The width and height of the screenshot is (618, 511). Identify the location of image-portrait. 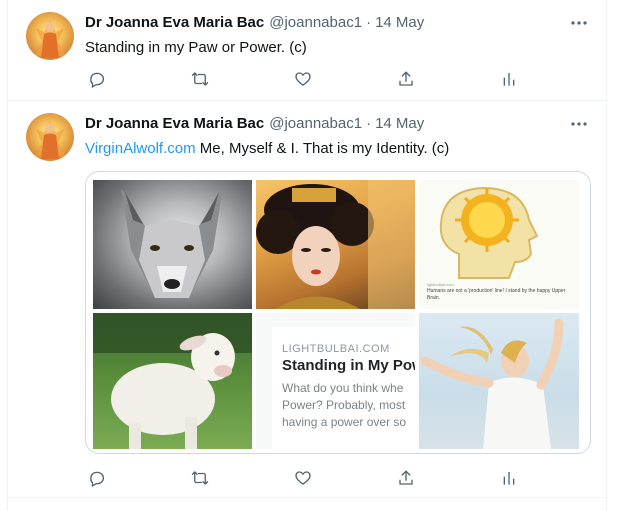
(335, 244).